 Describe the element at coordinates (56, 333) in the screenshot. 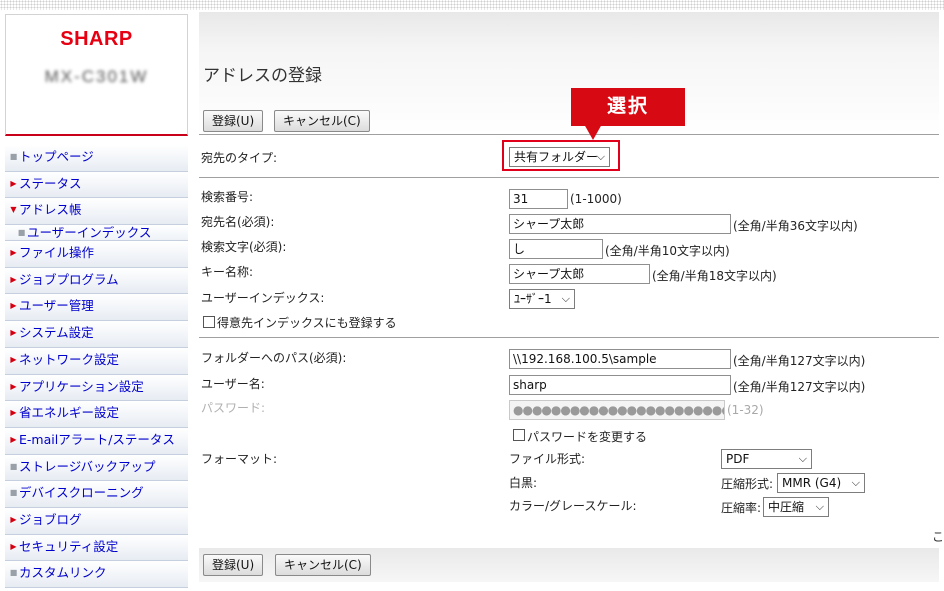

I see `sidebar-item-label: システム設定` at that location.